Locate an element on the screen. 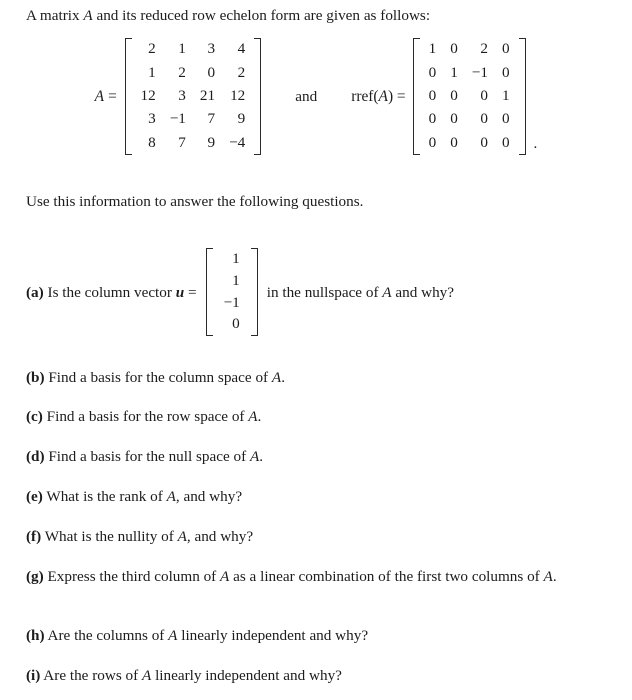 This screenshot has width=632, height=700. matrix-a-row: 2 1 3 4 is located at coordinates (193, 49).